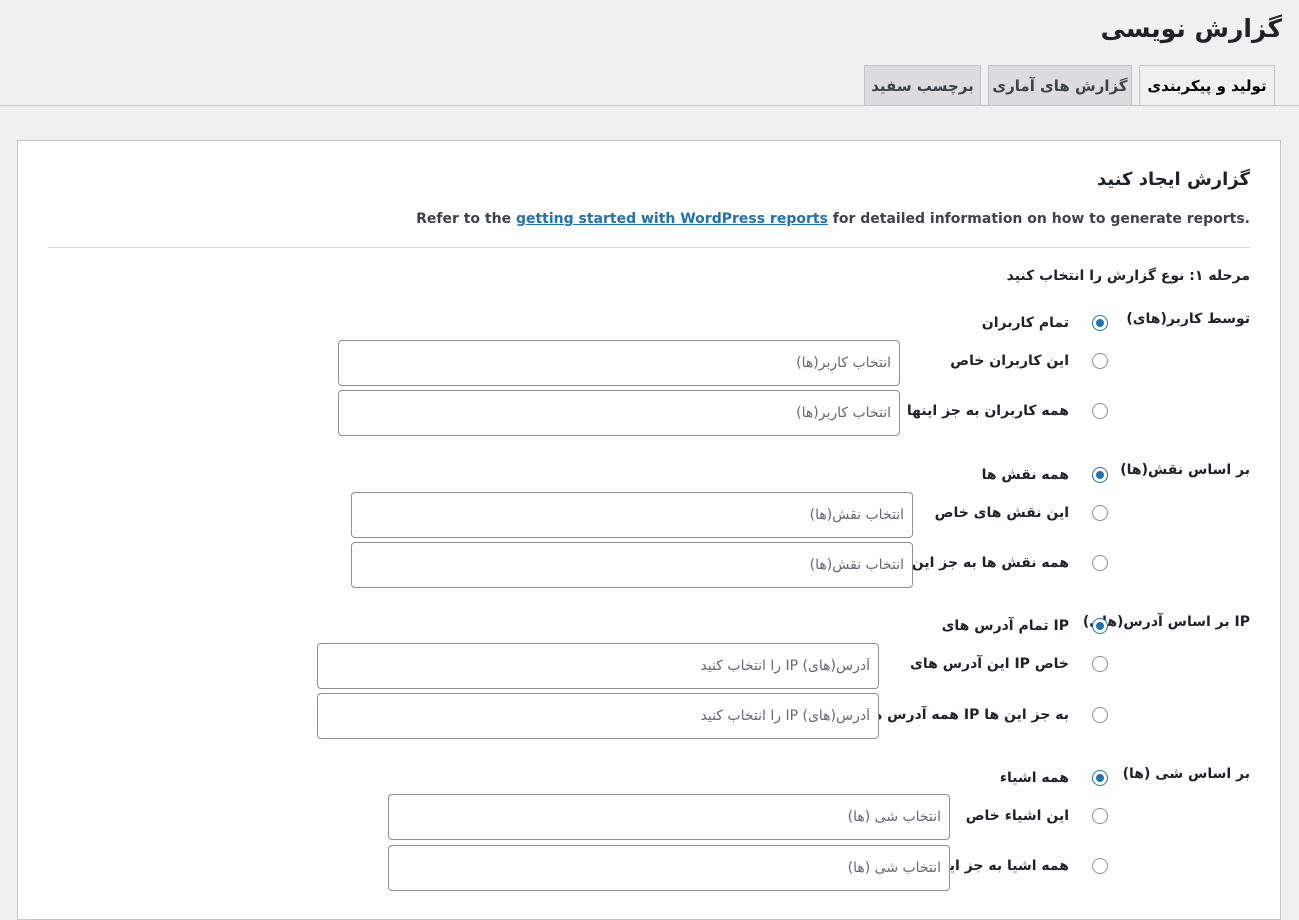 Image resolution: width=1299 pixels, height=920 pixels. What do you see at coordinates (619, 413) in the screenshot?
I see `exclude-users-field` at bounding box center [619, 413].